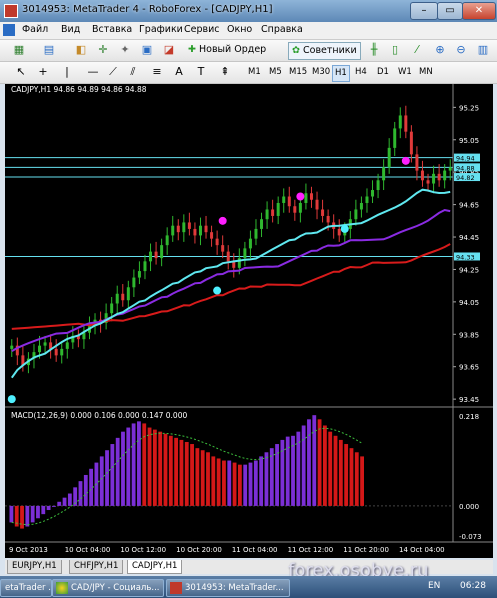 Image resolution: width=497 pixels, height=598 pixels. I want to click on line-chart-icon: ⁄, so click(417, 50).